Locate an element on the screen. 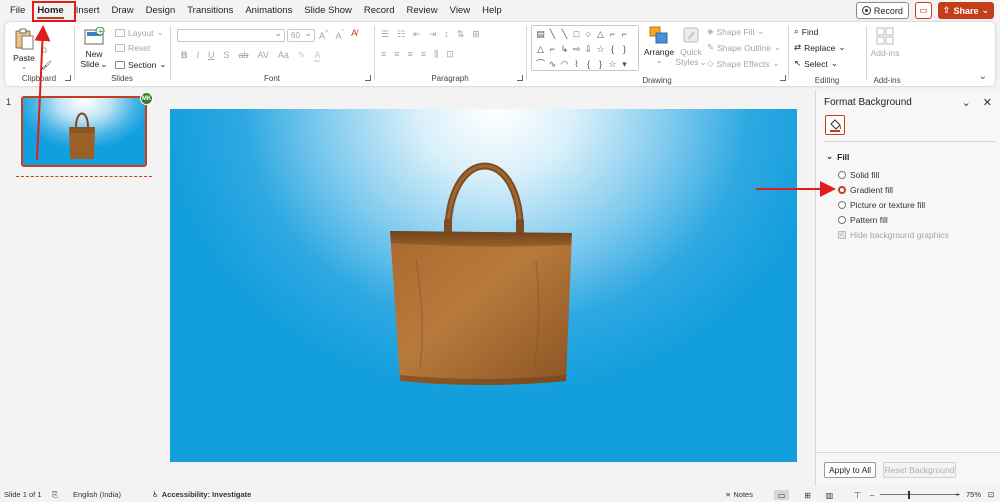  shape-freeform-icon: ⌇ is located at coordinates (576, 64).